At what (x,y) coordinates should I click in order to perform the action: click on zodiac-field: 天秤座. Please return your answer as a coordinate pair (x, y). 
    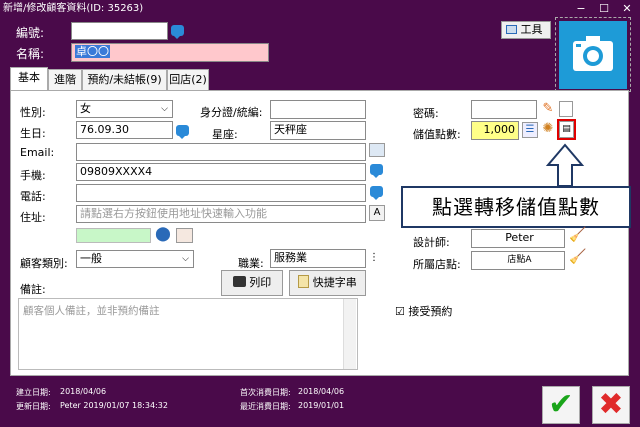
    Looking at the image, I should click on (318, 130).